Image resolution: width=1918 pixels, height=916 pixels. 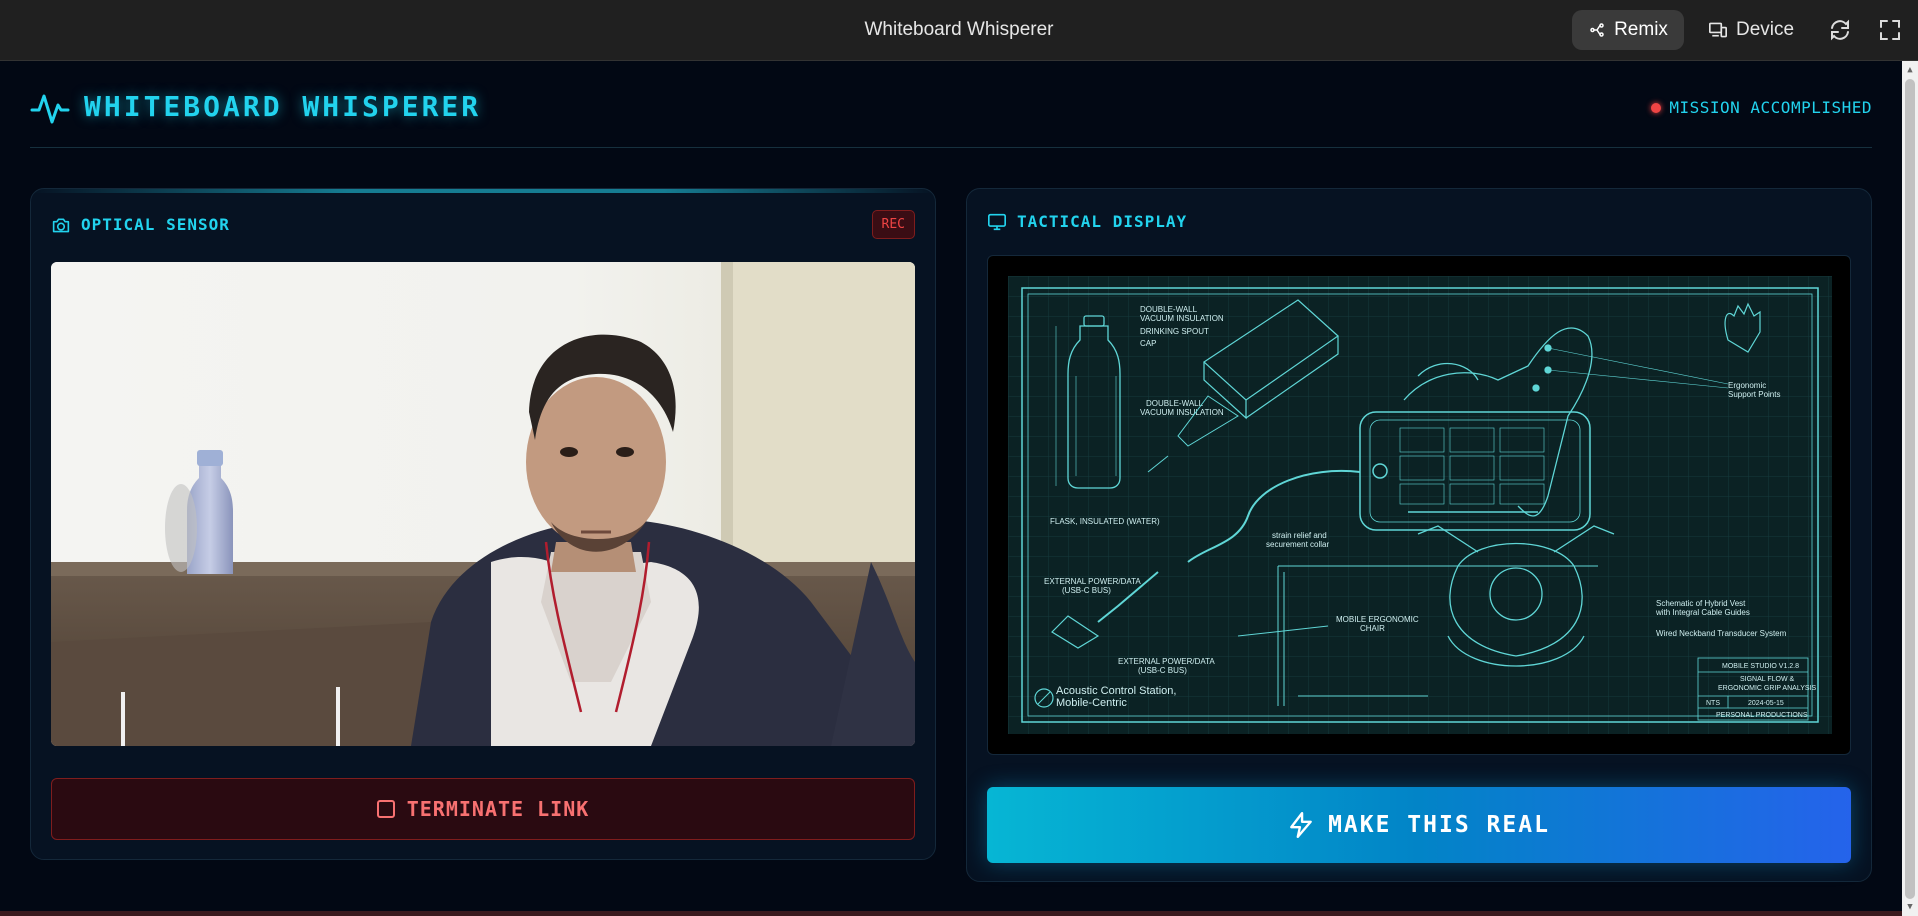 I want to click on bp-label-station-2: Mobile-Centric, so click(x=1091, y=703).